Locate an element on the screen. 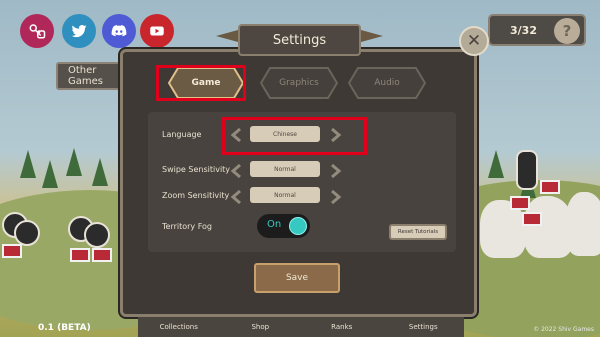  cavalry-rider is located at coordinates (527, 170).